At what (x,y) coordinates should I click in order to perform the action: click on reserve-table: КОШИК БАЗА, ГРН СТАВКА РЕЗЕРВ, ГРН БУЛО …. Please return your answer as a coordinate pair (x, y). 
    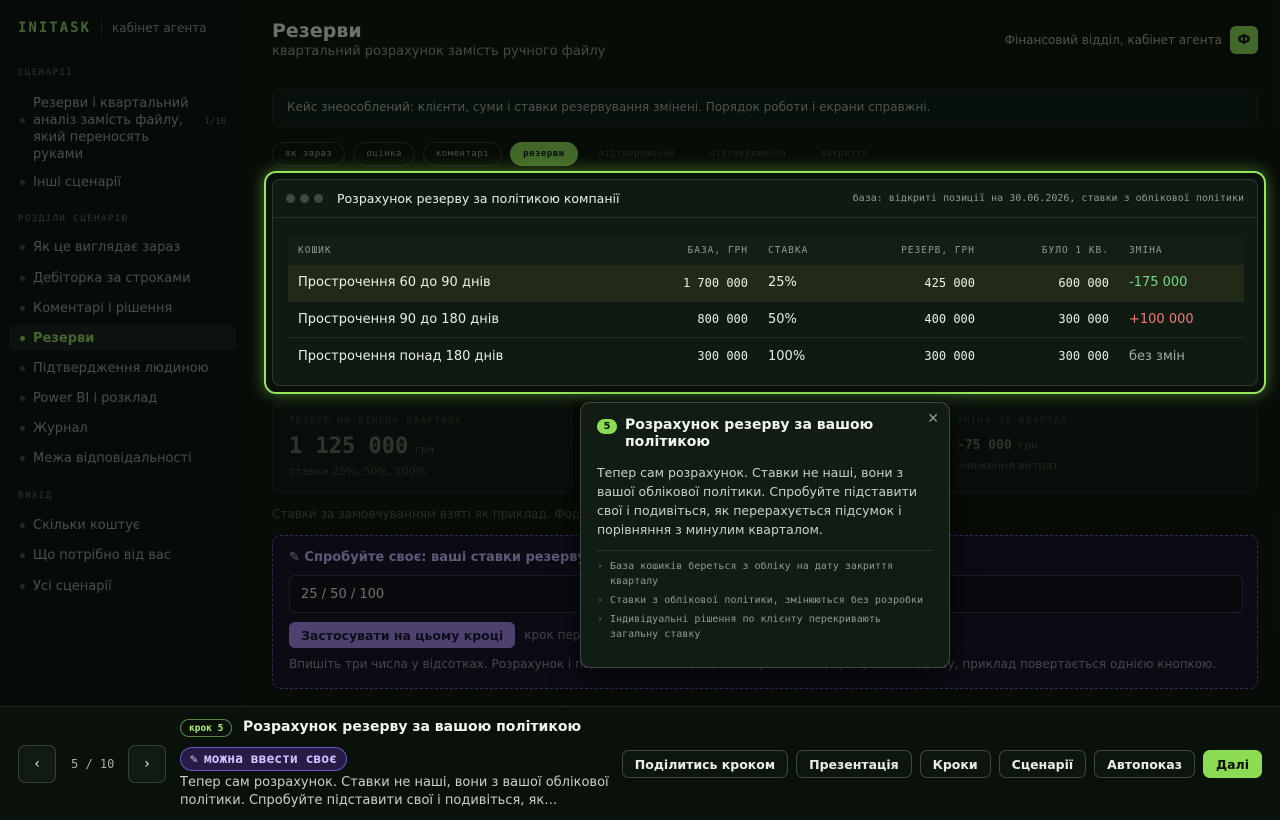
    Looking at the image, I should click on (766, 305).